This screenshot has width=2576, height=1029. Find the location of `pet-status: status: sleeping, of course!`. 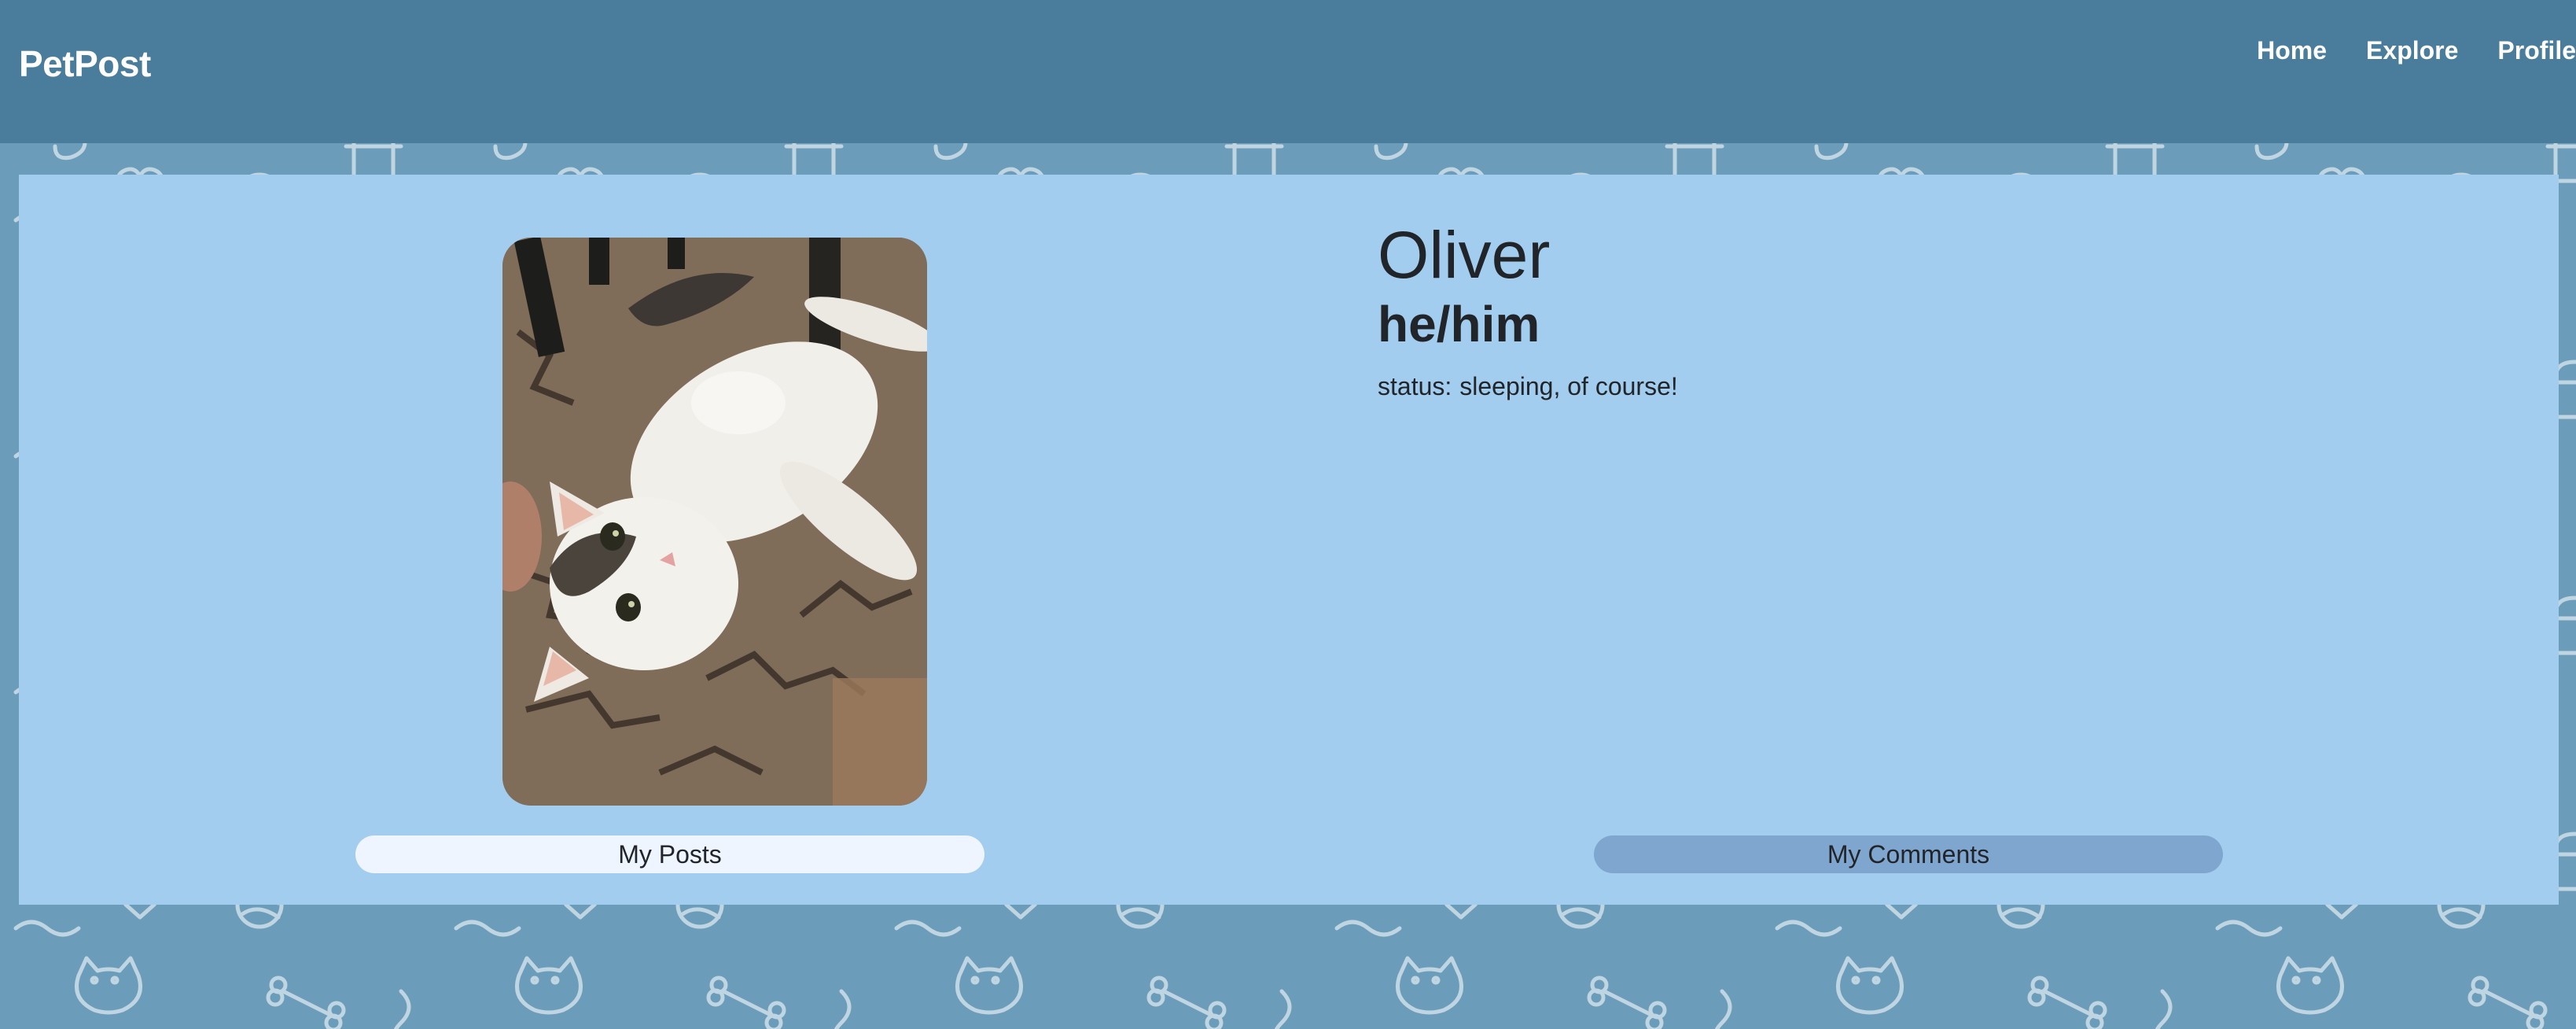

pet-status: status: sleeping, of course! is located at coordinates (1532, 386).